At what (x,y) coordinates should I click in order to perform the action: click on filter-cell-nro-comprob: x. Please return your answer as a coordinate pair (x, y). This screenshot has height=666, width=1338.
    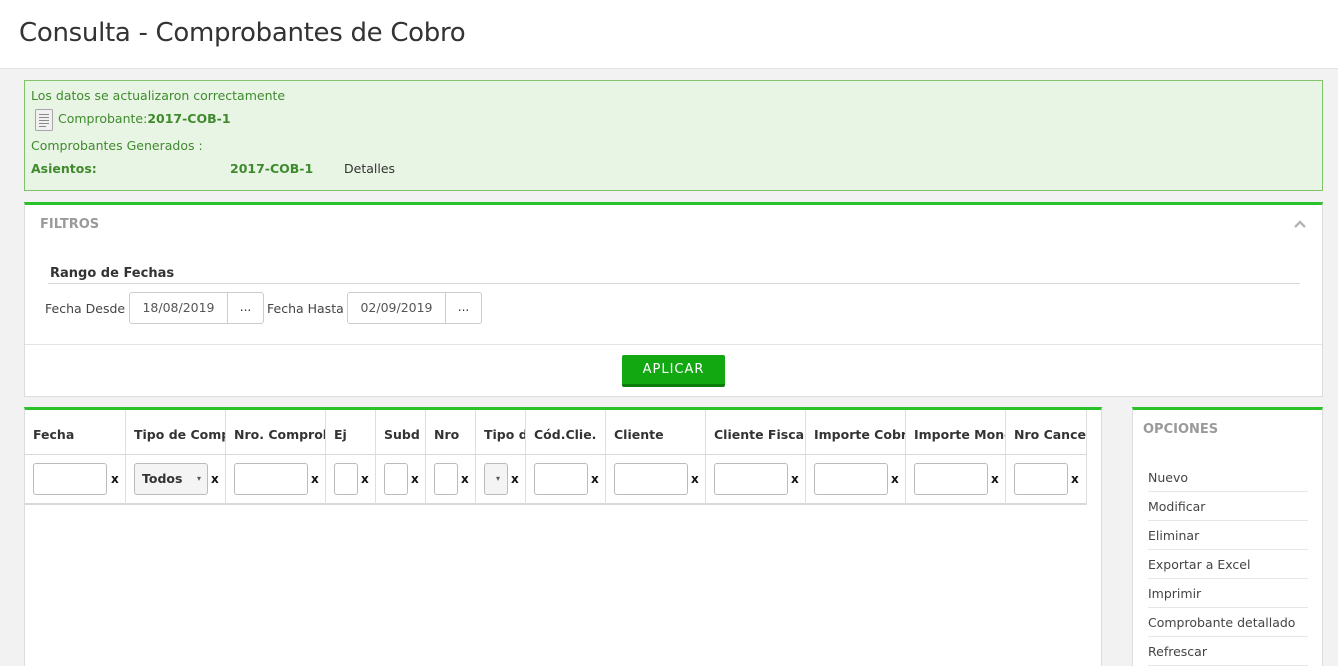
    Looking at the image, I should click on (276, 480).